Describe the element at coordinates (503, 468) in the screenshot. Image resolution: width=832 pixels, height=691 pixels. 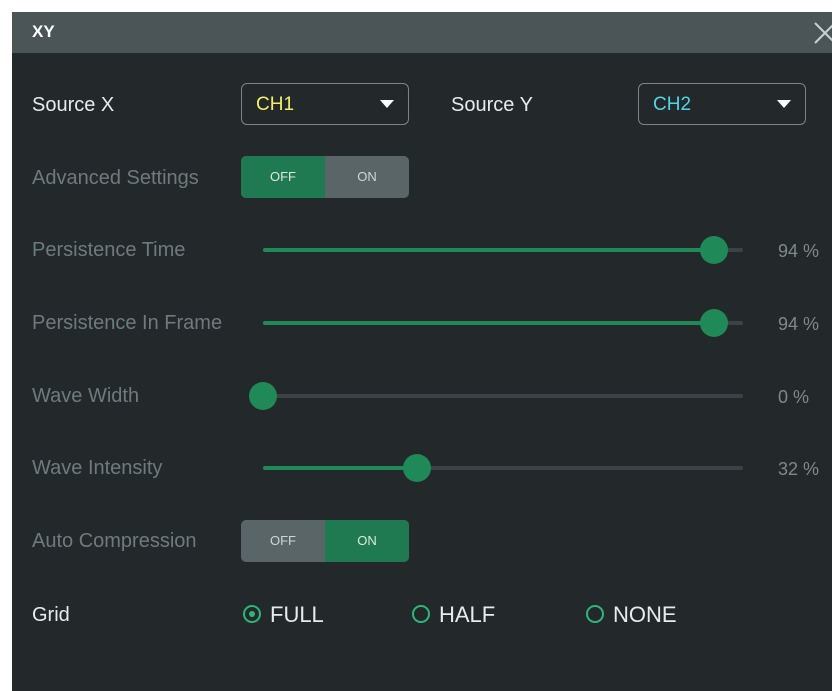
I see `wave-intensity-slider` at that location.